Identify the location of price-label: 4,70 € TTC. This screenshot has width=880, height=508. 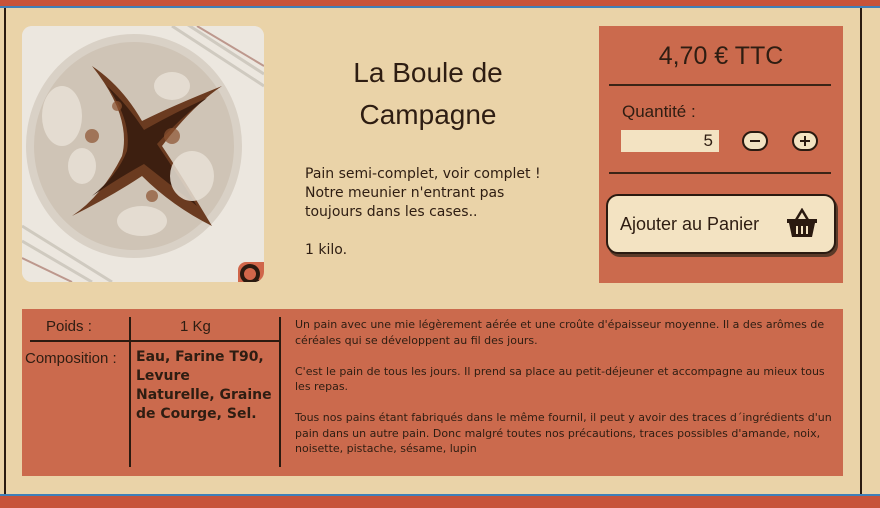
(721, 56).